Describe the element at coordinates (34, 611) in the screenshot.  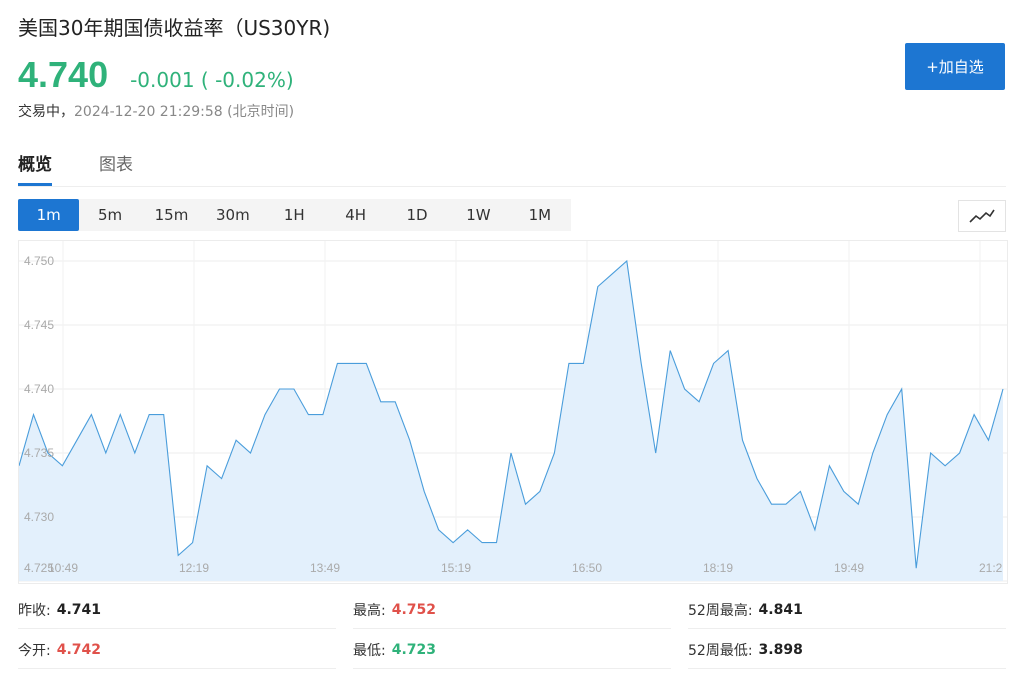
I see `stat-label: 昨收:` at that location.